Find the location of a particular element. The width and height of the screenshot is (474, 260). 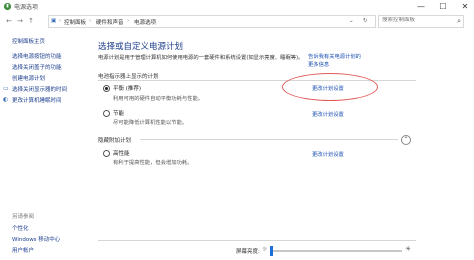

power-options-icon is located at coordinates (7, 6).